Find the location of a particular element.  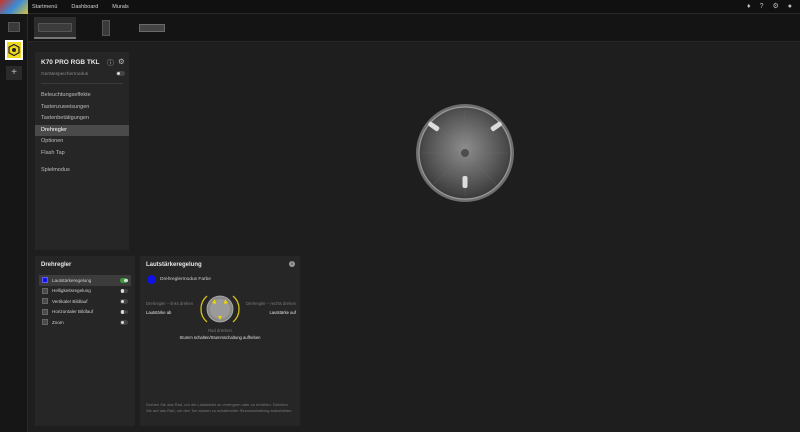

profile-tile is located at coordinates (14, 50).